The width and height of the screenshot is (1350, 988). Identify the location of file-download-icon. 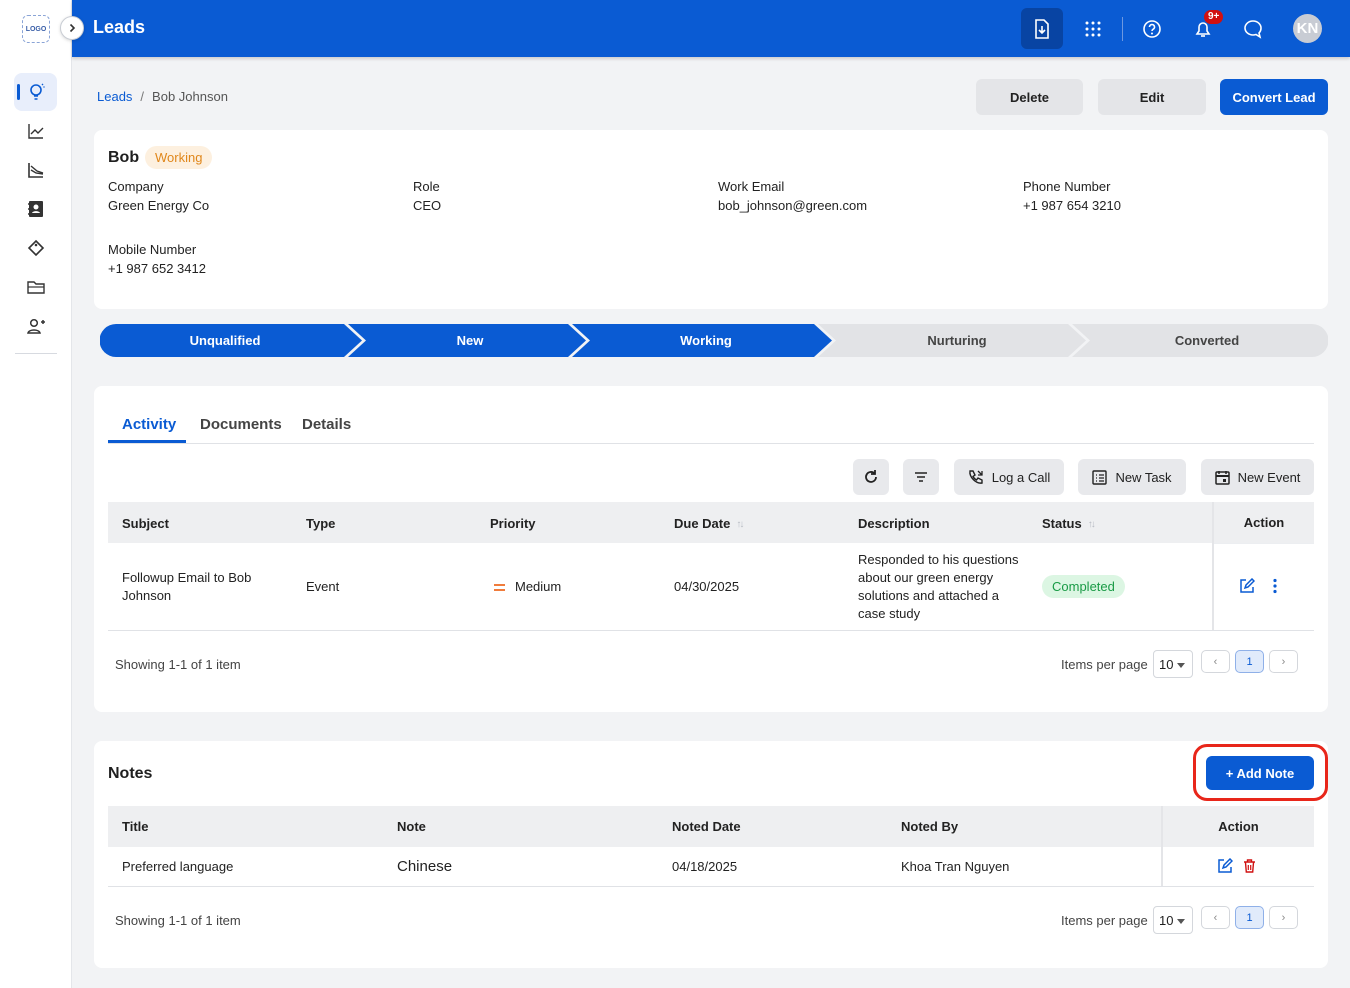
(1042, 28).